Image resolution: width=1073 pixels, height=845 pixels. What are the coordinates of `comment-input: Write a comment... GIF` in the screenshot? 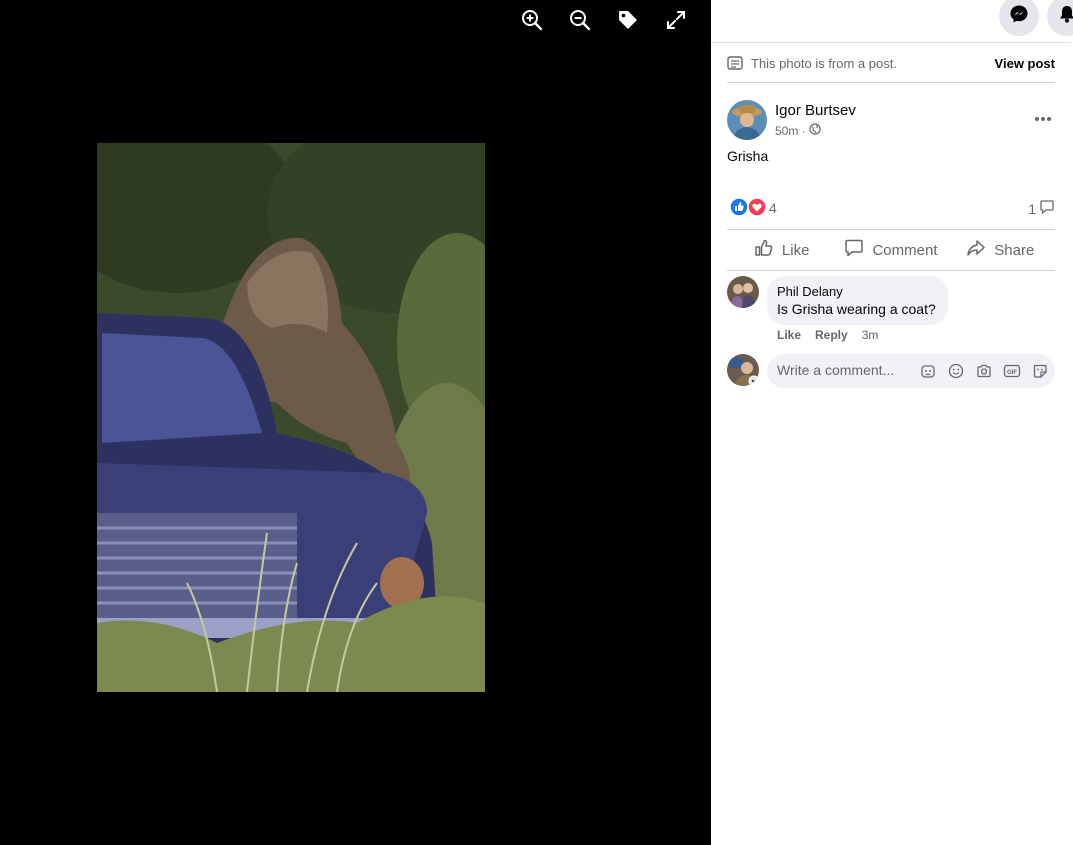 It's located at (911, 371).